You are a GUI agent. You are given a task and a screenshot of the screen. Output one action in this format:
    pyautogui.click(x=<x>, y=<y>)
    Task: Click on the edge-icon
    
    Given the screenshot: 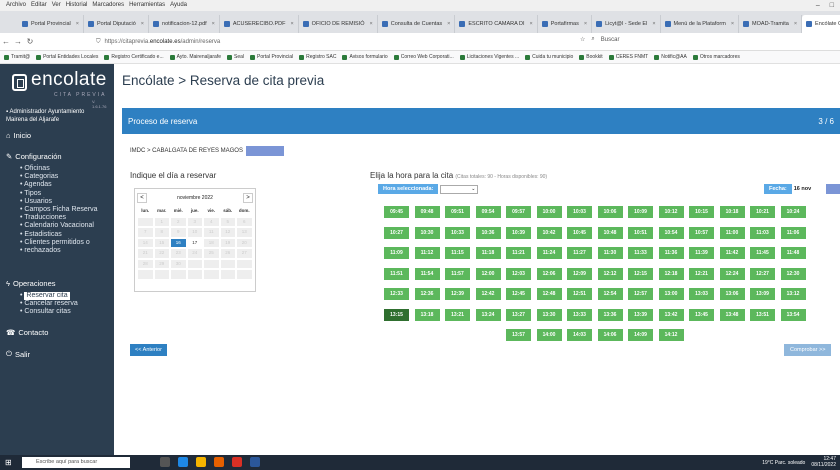 What is the action you would take?
    pyautogui.click(x=183, y=462)
    